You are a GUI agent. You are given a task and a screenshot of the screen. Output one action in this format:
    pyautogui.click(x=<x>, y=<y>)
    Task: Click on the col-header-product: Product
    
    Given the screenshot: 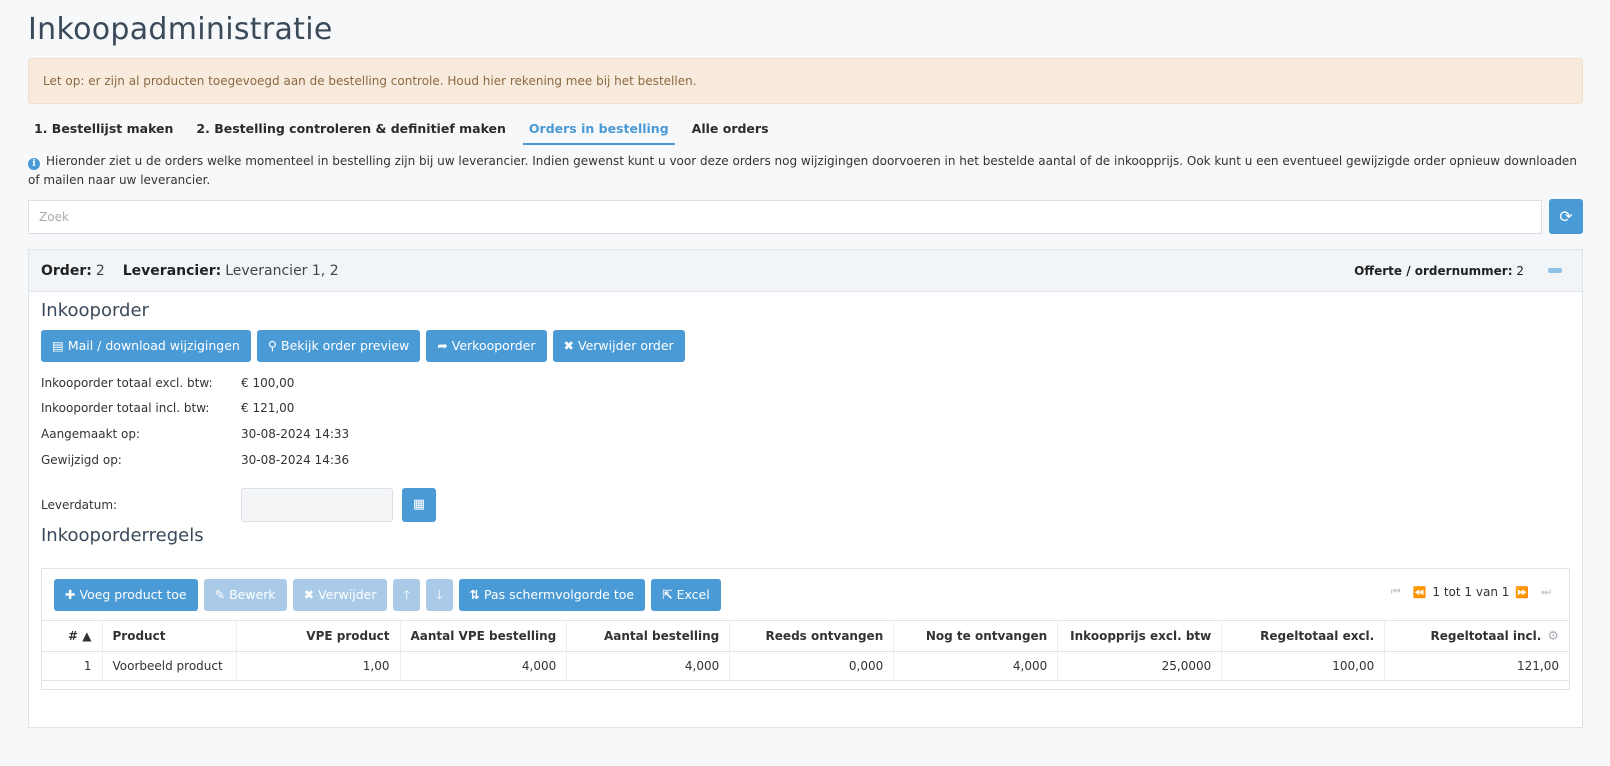 What is the action you would take?
    pyautogui.click(x=169, y=636)
    